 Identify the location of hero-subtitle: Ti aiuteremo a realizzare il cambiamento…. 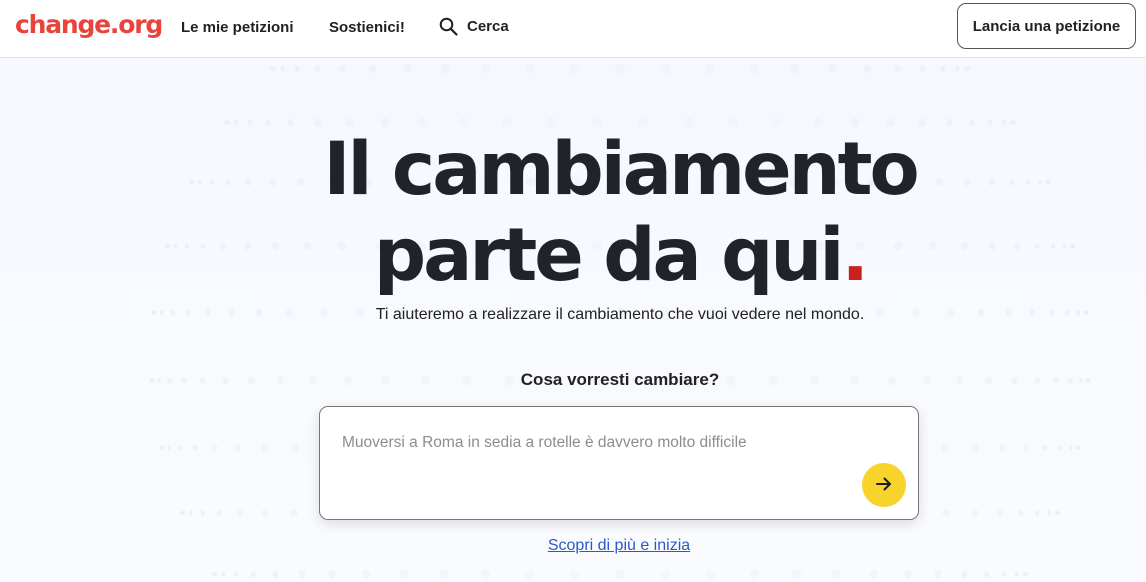
(620, 314).